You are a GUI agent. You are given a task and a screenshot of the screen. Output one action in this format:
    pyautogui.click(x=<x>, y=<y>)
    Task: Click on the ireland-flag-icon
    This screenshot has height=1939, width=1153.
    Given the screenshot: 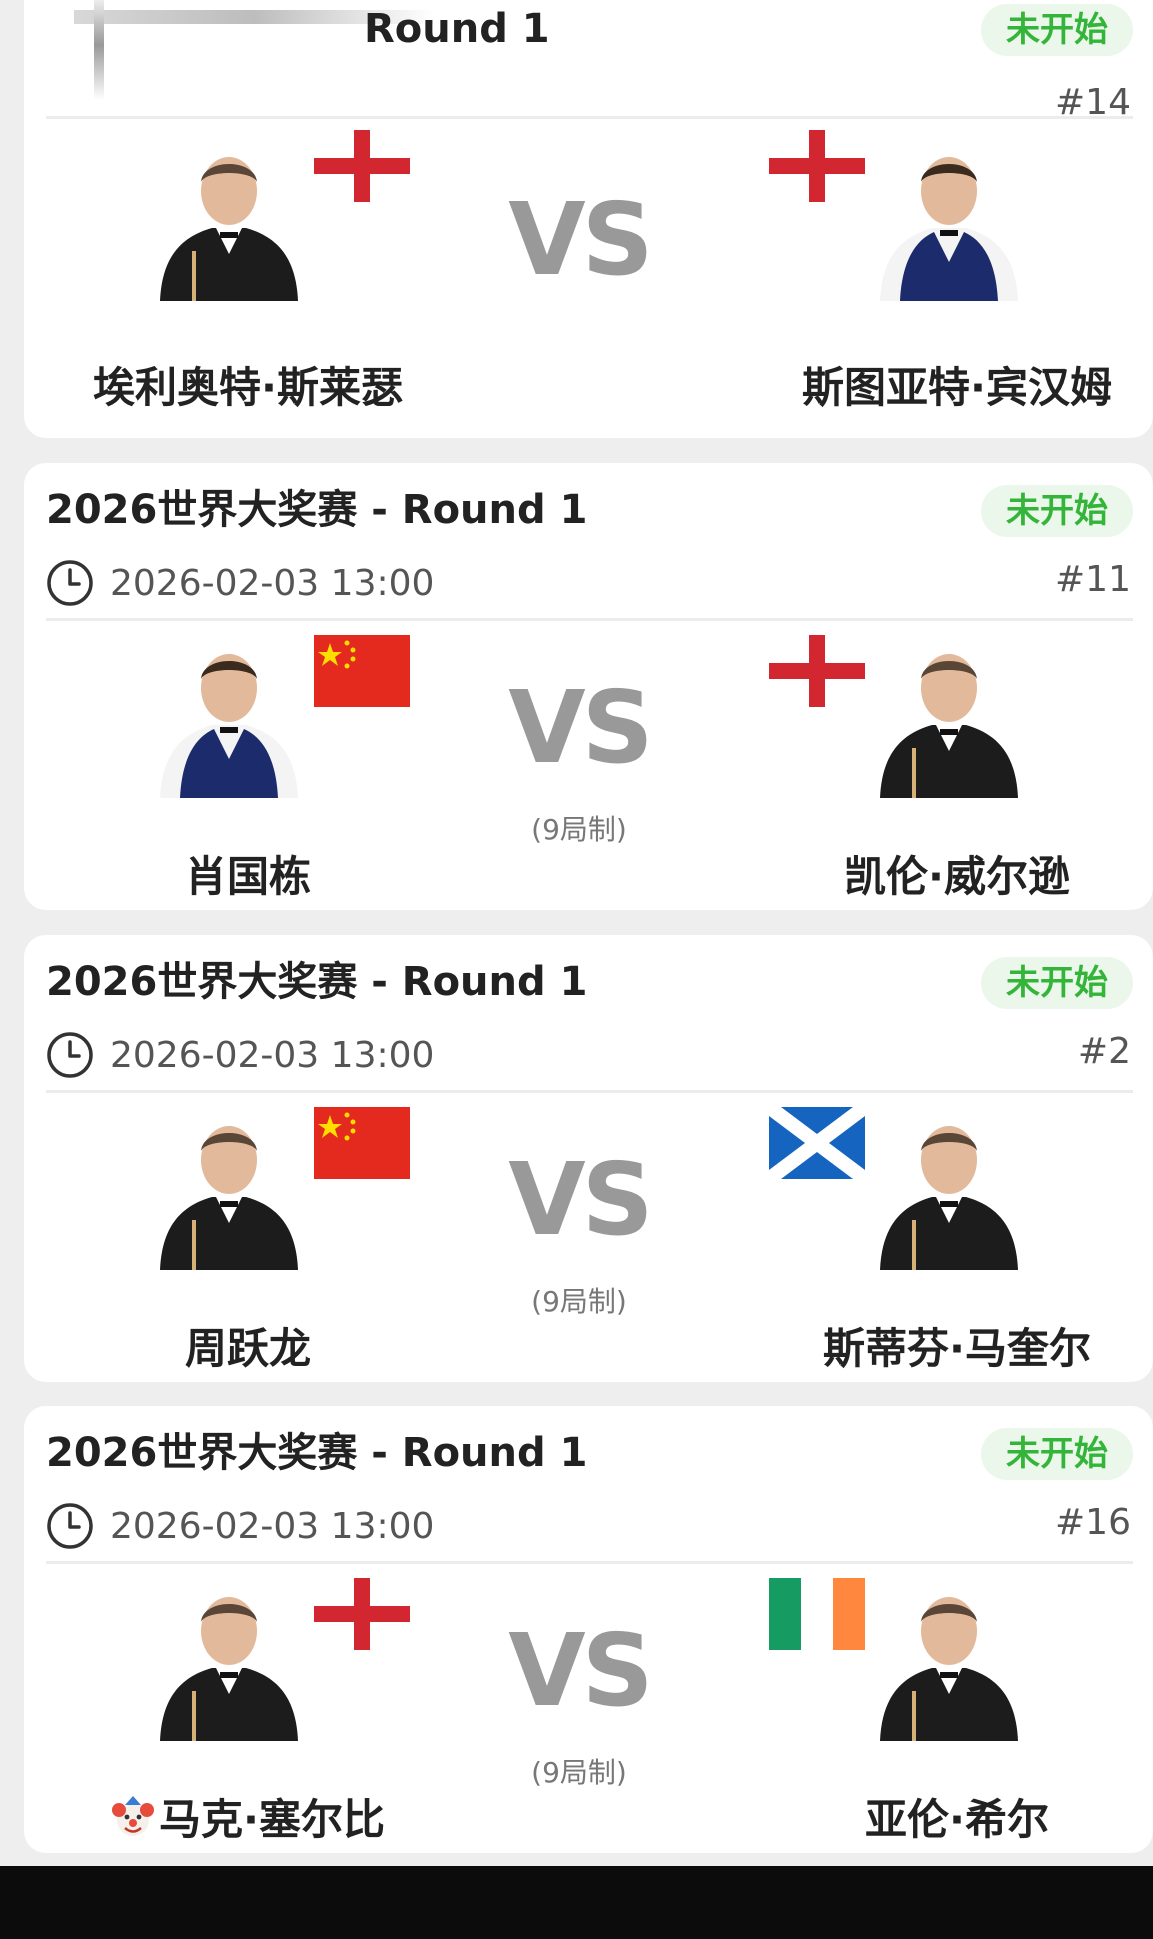 What is the action you would take?
    pyautogui.click(x=817, y=1614)
    